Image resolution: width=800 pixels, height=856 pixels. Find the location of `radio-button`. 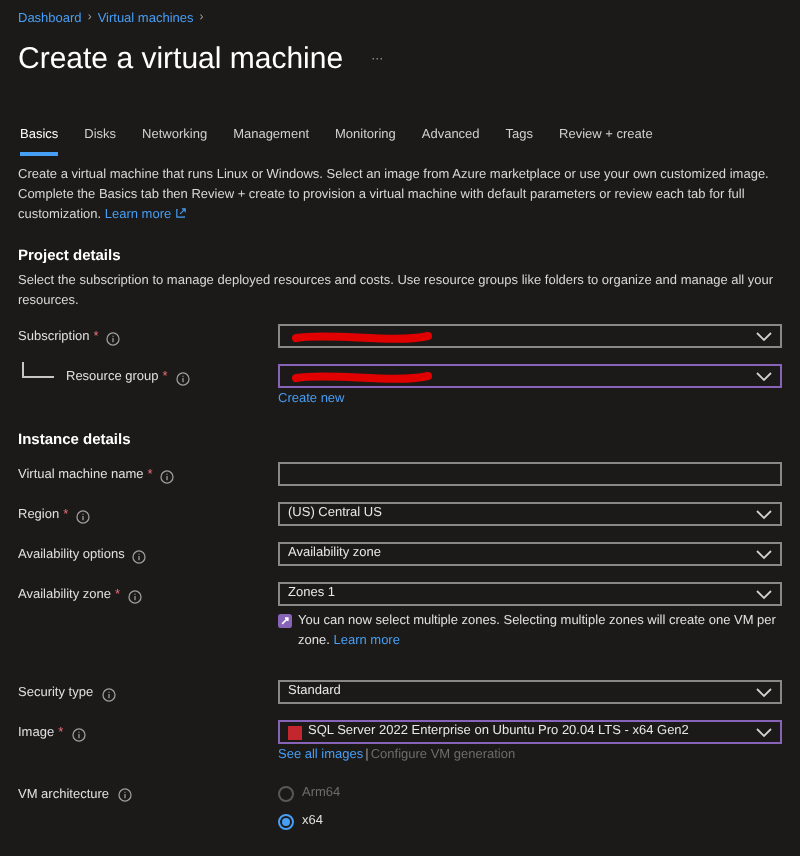

radio-button is located at coordinates (286, 821).